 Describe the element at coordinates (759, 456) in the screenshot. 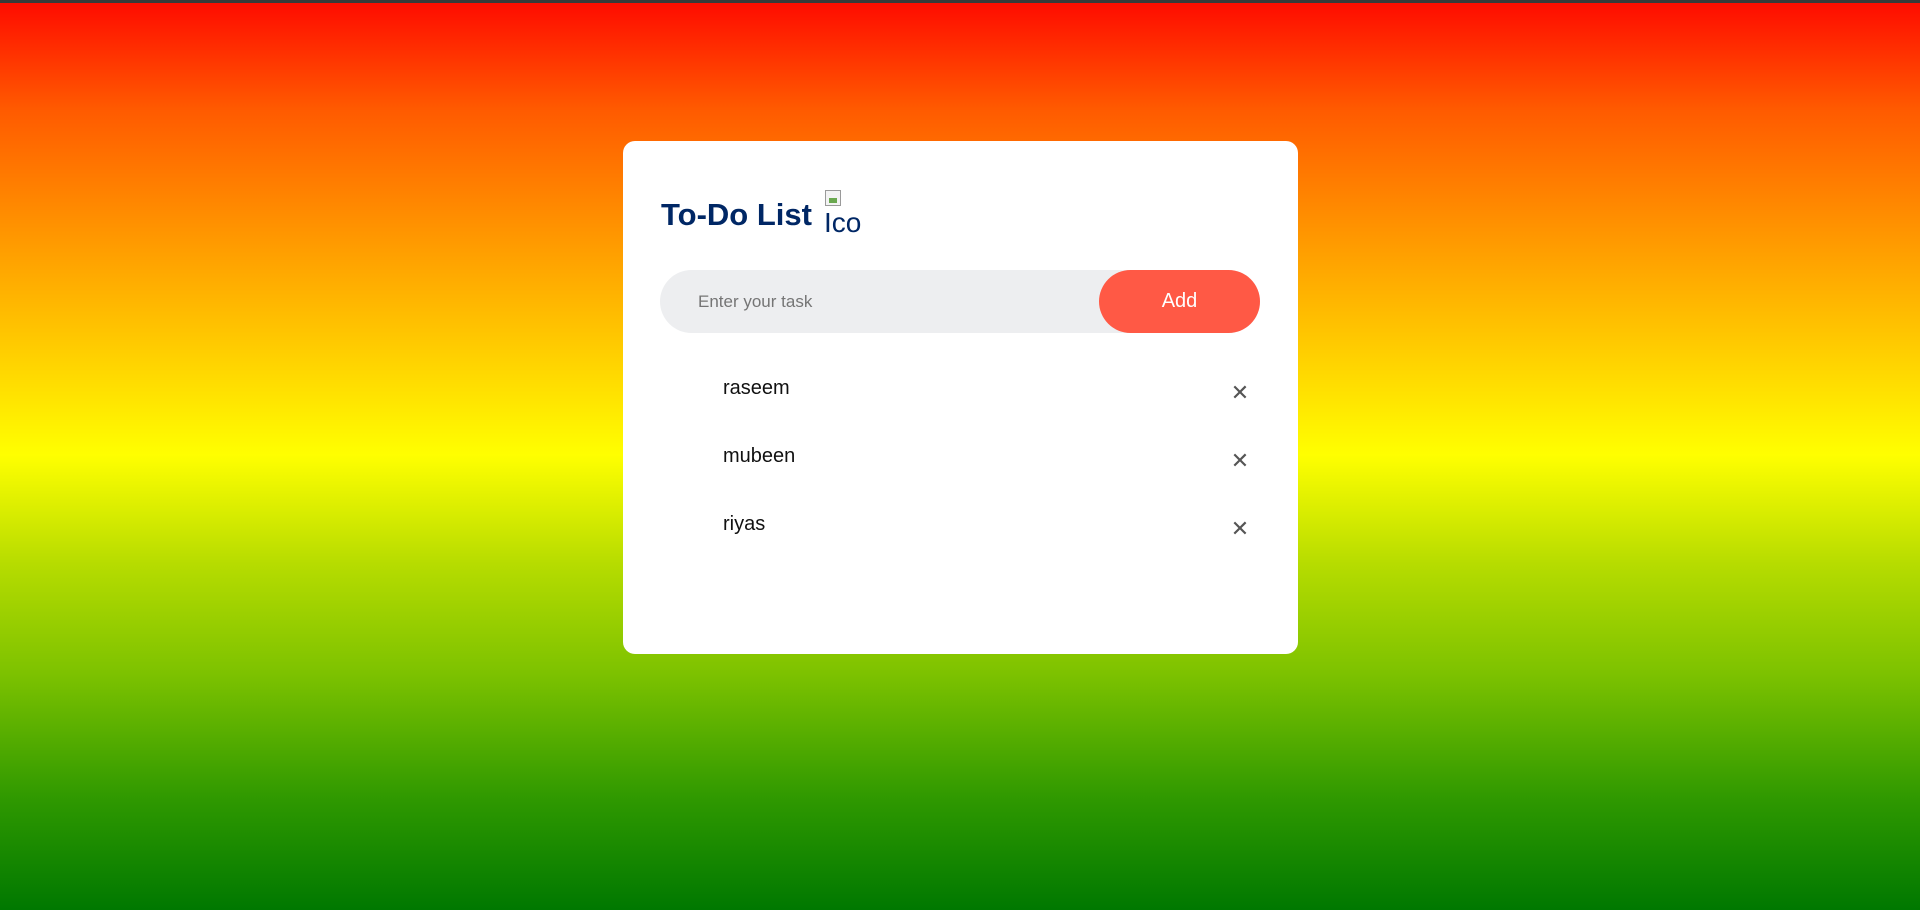

I see `task-text: mubeen` at that location.